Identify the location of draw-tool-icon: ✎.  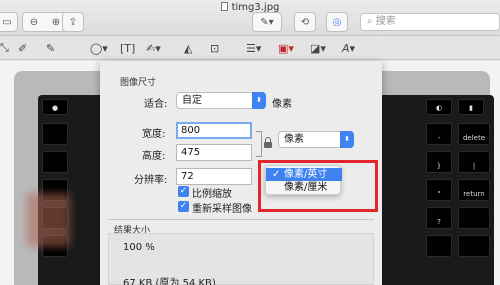
(50, 48).